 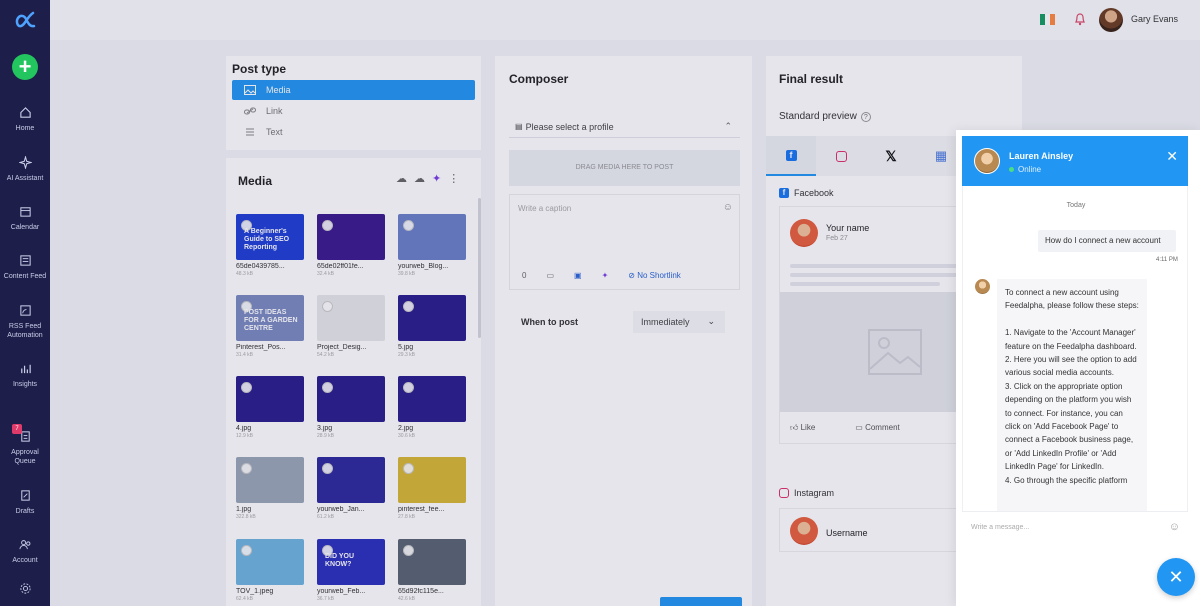 What do you see at coordinates (25, 267) in the screenshot?
I see `sidebar-item-content-feed: Content Feed` at bounding box center [25, 267].